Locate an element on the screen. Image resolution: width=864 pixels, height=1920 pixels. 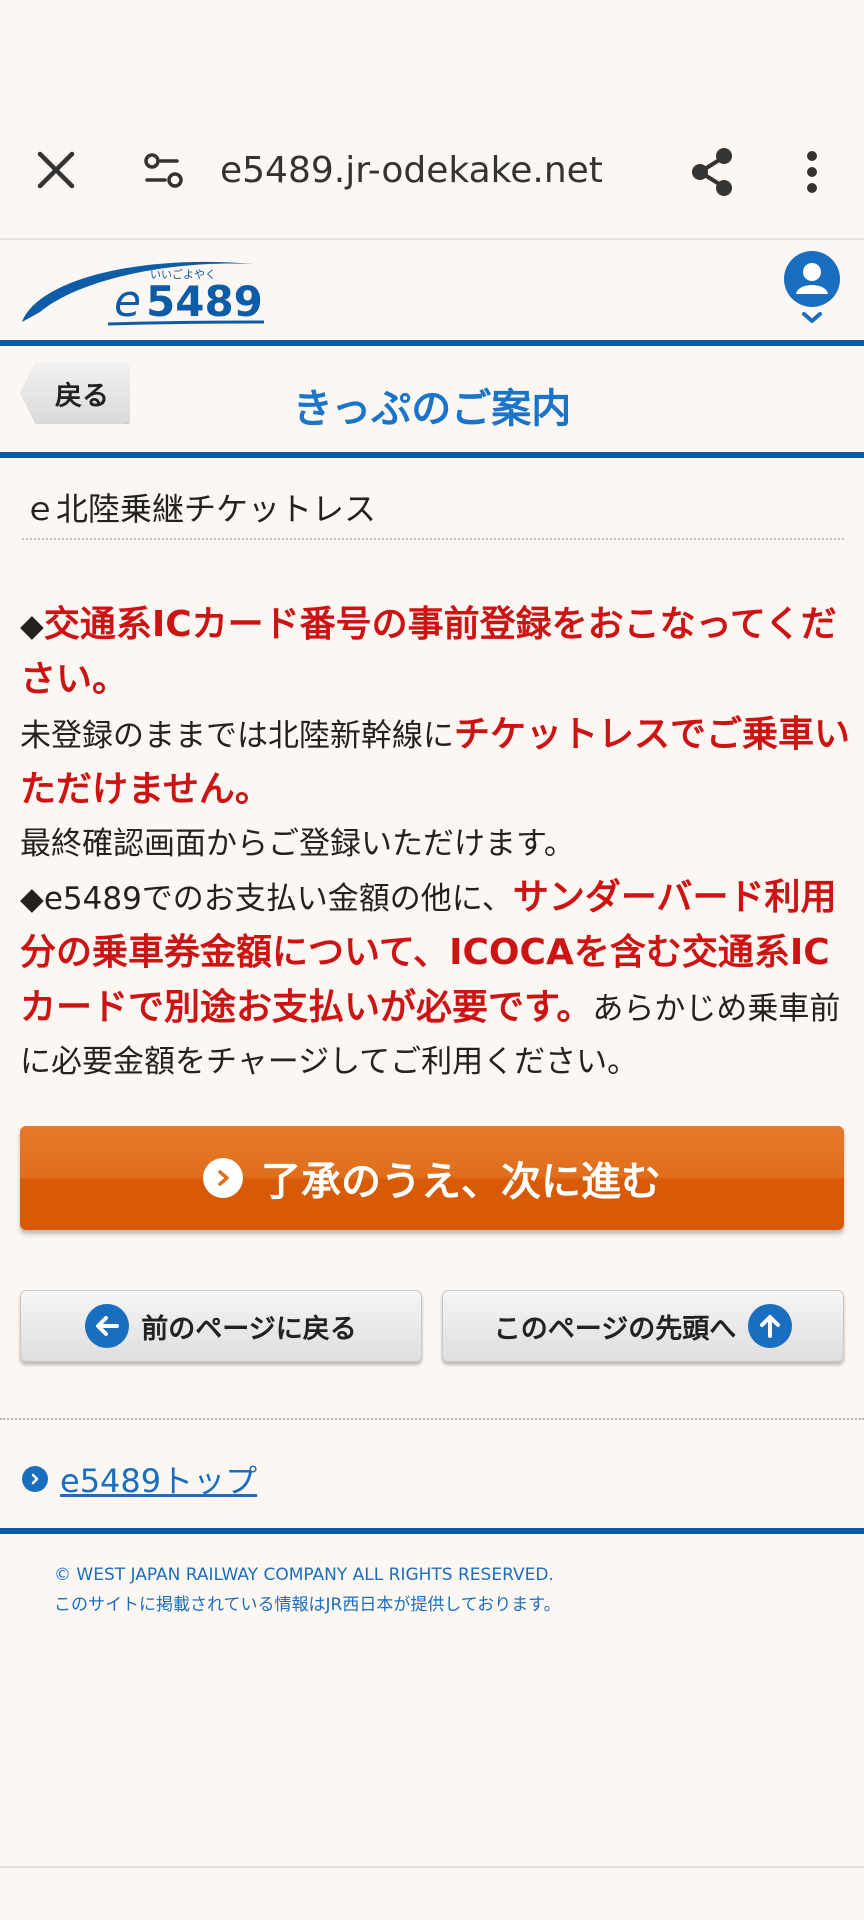
section-title: ｅ北陸乗継チケットレス is located at coordinates (200, 509).